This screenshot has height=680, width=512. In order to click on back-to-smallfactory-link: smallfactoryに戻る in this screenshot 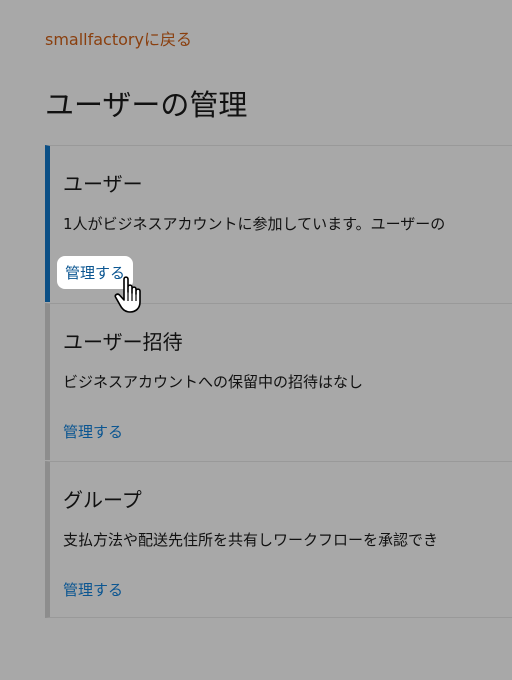, I will do `click(118, 38)`.